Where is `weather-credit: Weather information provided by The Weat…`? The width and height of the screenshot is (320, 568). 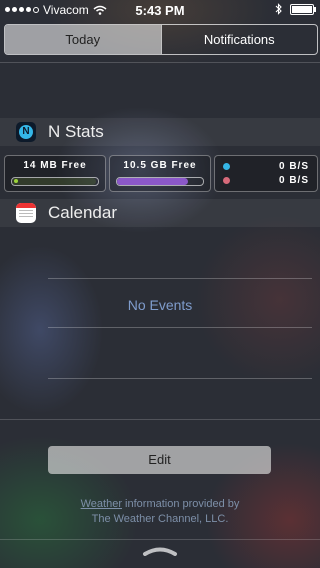 weather-credit: Weather information provided by The Weat… is located at coordinates (160, 512).